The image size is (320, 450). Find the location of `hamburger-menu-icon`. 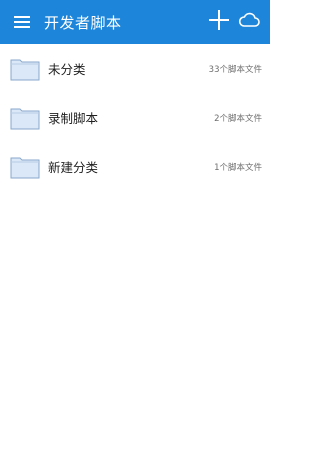

hamburger-menu-icon is located at coordinates (22, 22).